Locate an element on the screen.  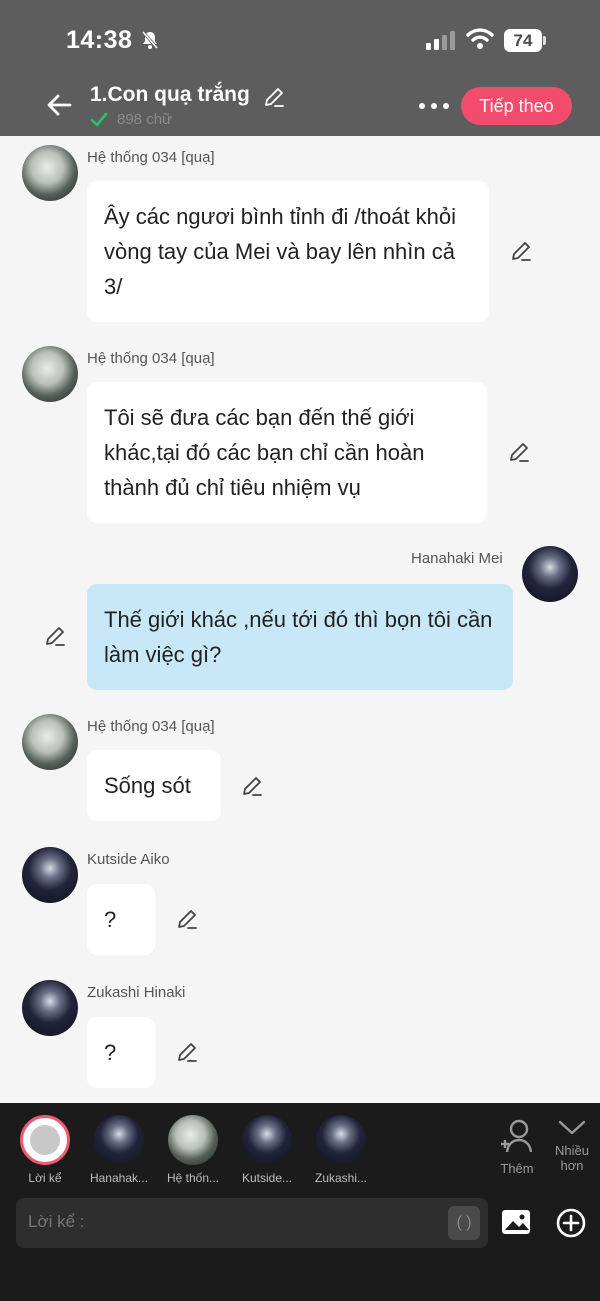
narration-icon is located at coordinates (45, 1140).